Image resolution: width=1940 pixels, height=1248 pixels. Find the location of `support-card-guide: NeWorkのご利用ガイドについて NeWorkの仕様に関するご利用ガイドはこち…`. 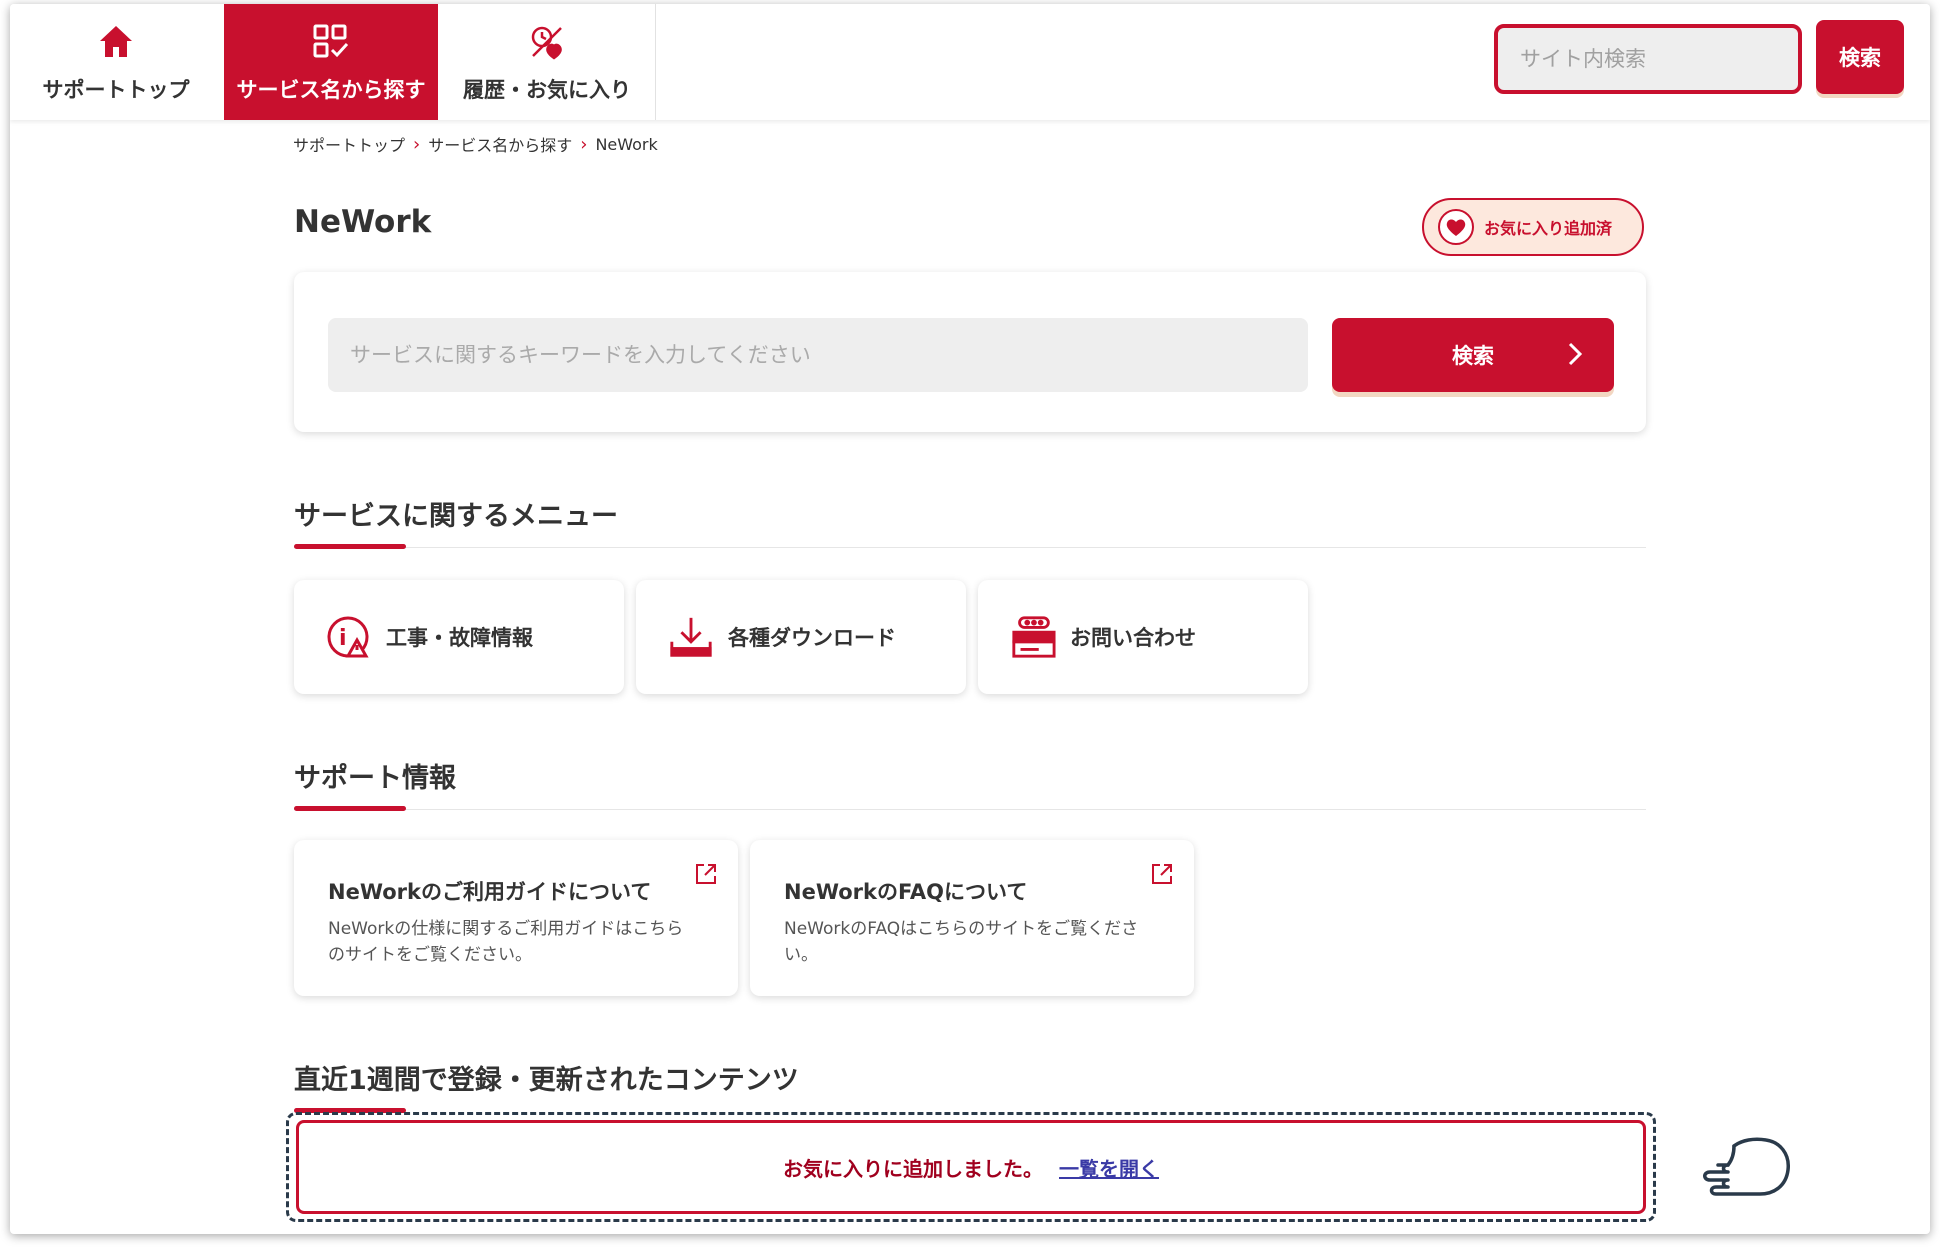

support-card-guide: NeWorkのご利用ガイドについて NeWorkの仕様に関するご利用ガイドはこち… is located at coordinates (516, 918).